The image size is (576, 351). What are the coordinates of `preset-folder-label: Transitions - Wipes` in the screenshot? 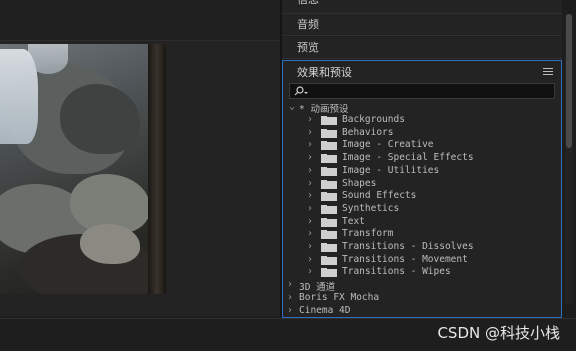 It's located at (396, 272).